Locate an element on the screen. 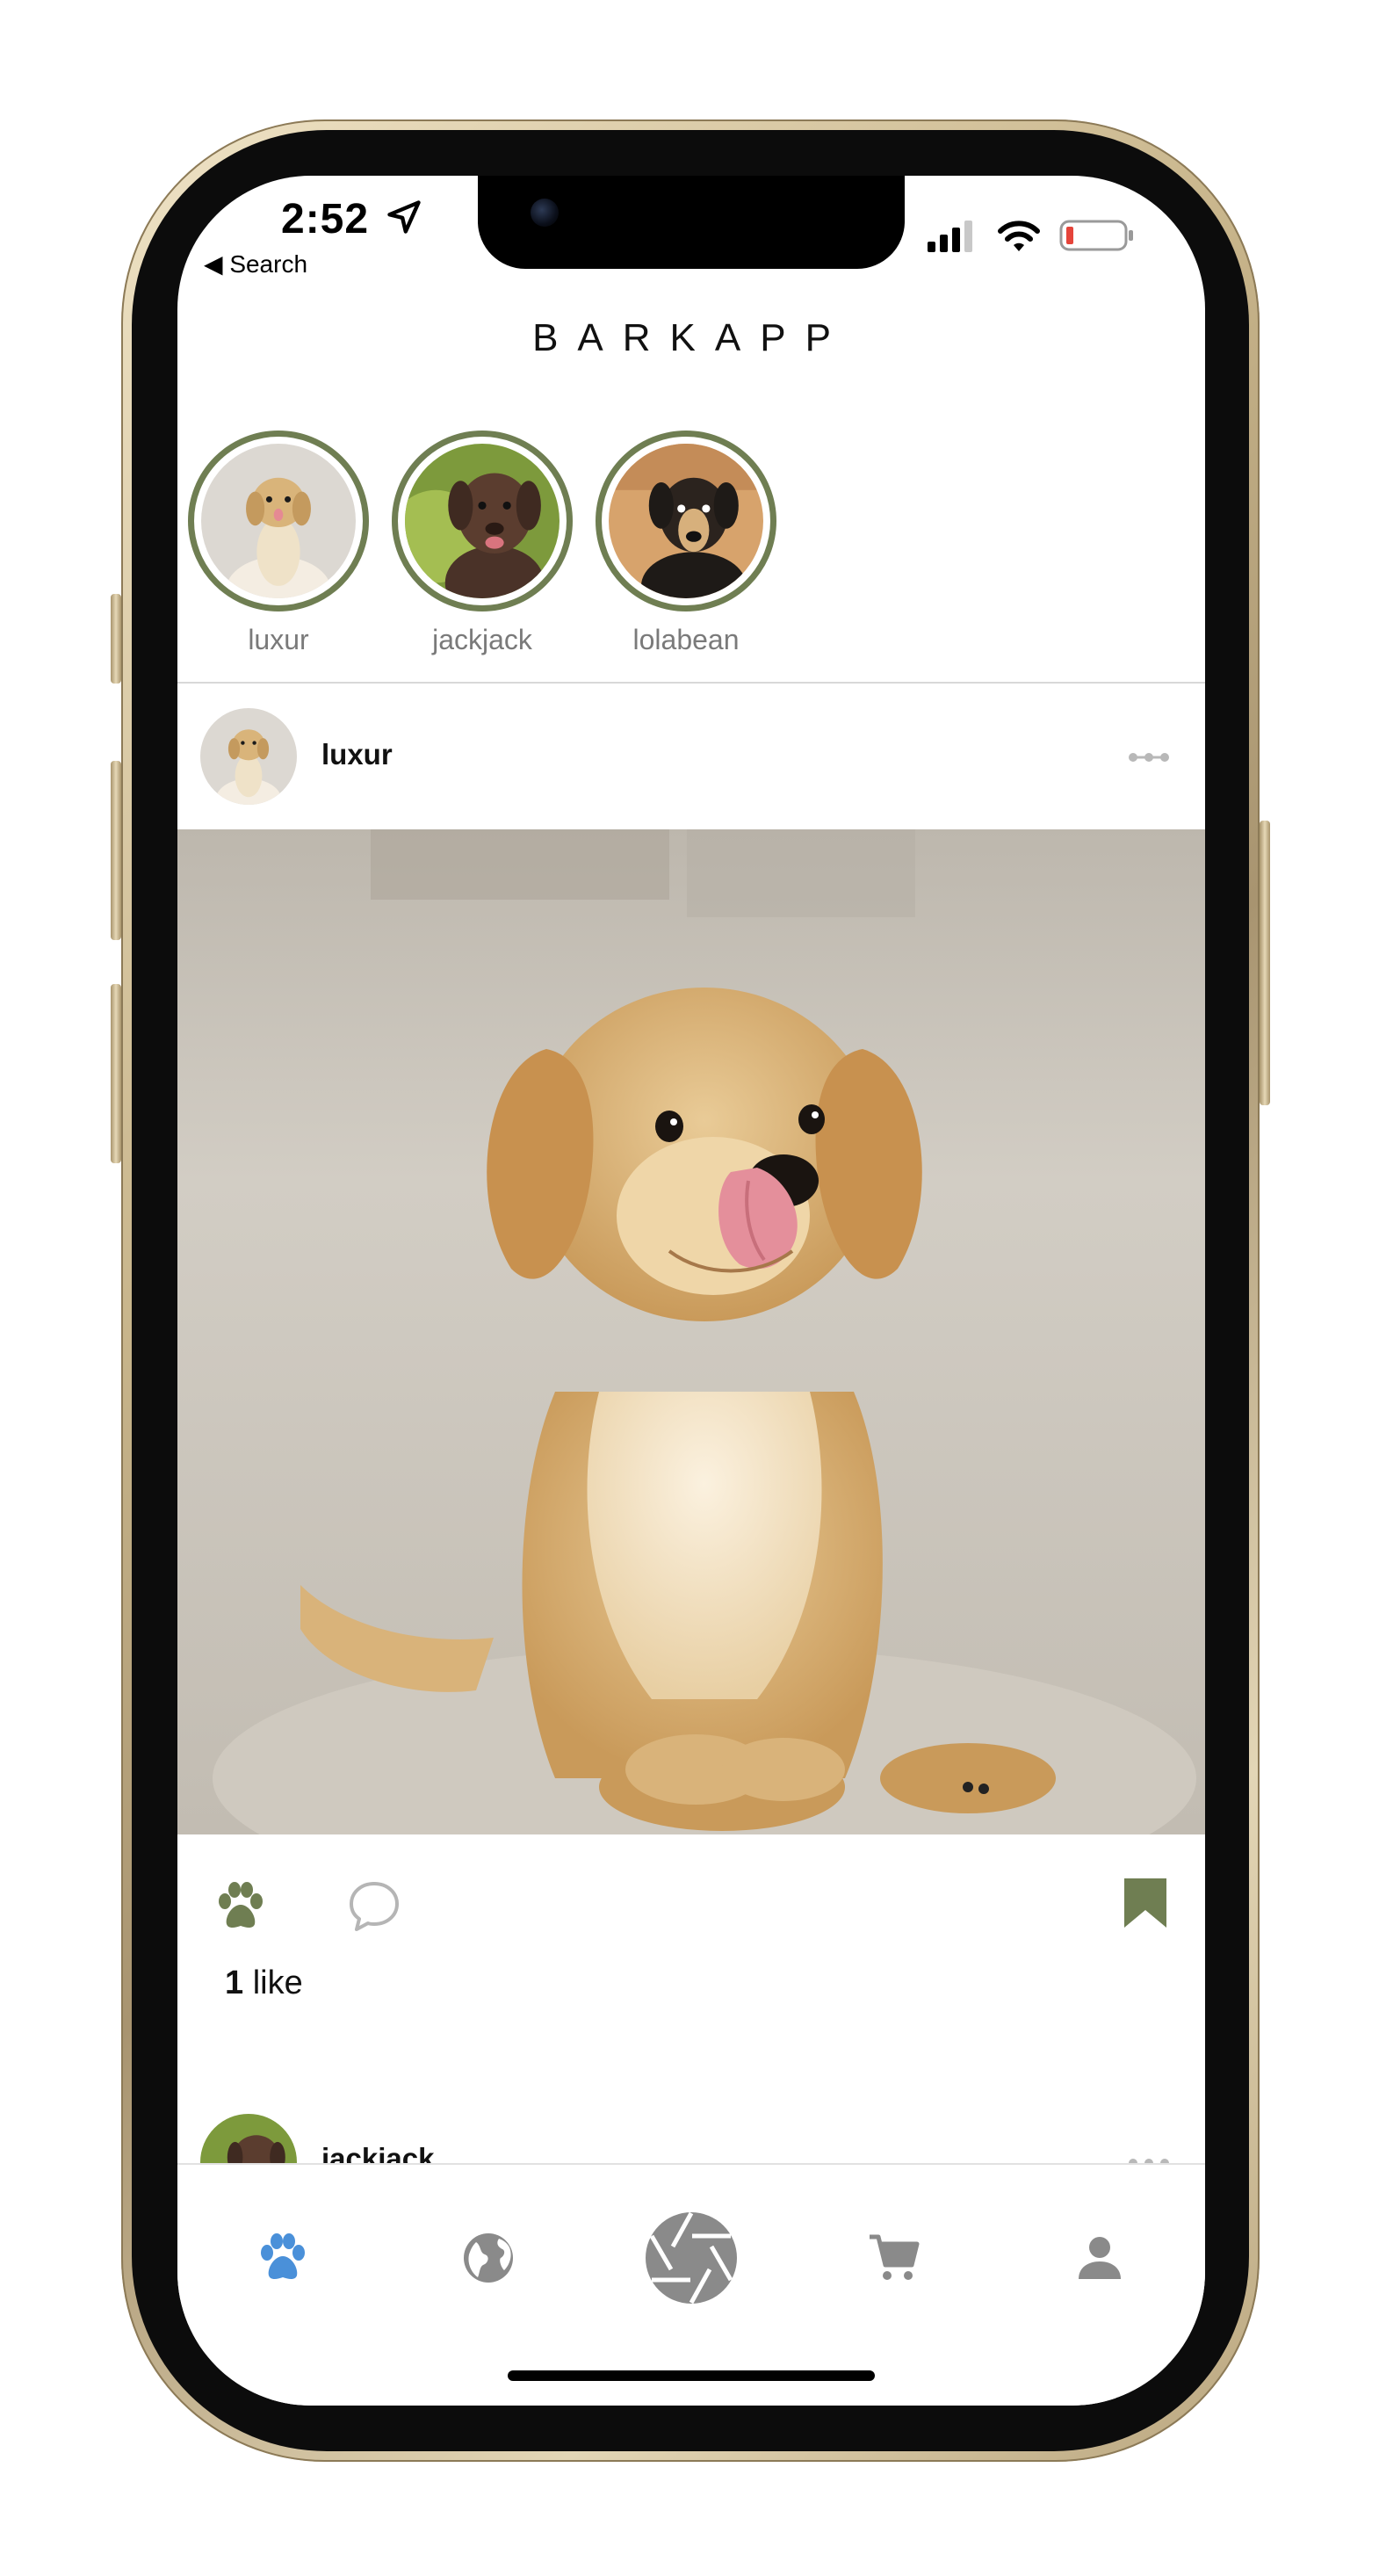 The height and width of the screenshot is (2576, 1379). status-indicators is located at coordinates (1030, 235).